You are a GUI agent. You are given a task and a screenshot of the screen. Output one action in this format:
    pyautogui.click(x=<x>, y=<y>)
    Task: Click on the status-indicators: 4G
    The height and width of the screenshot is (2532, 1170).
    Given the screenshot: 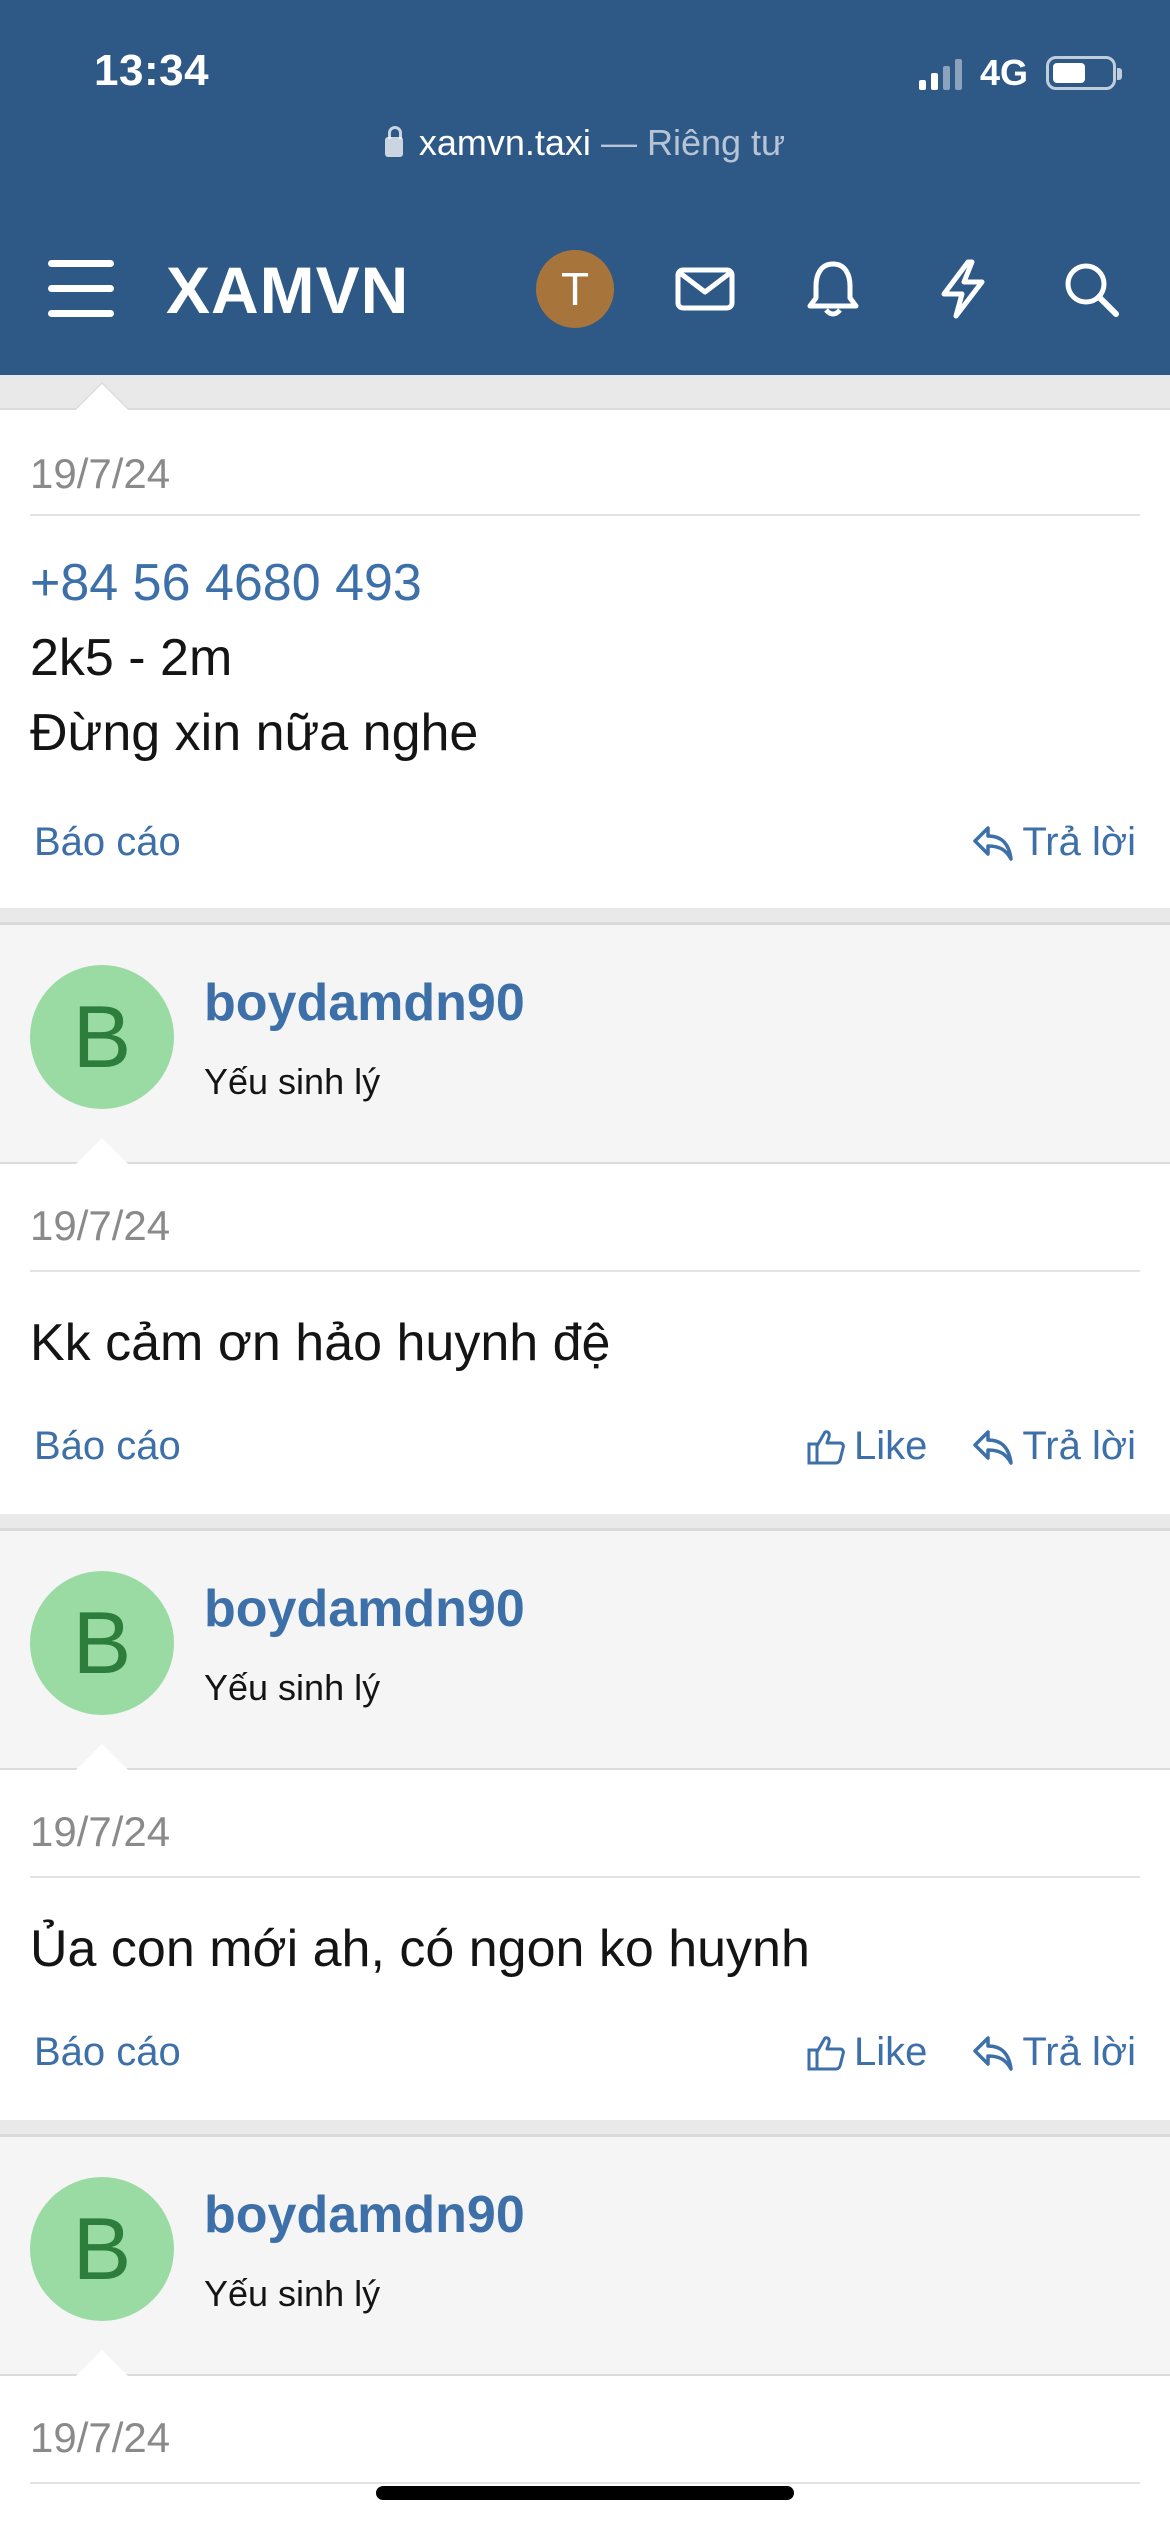 What is the action you would take?
    pyautogui.click(x=1020, y=73)
    